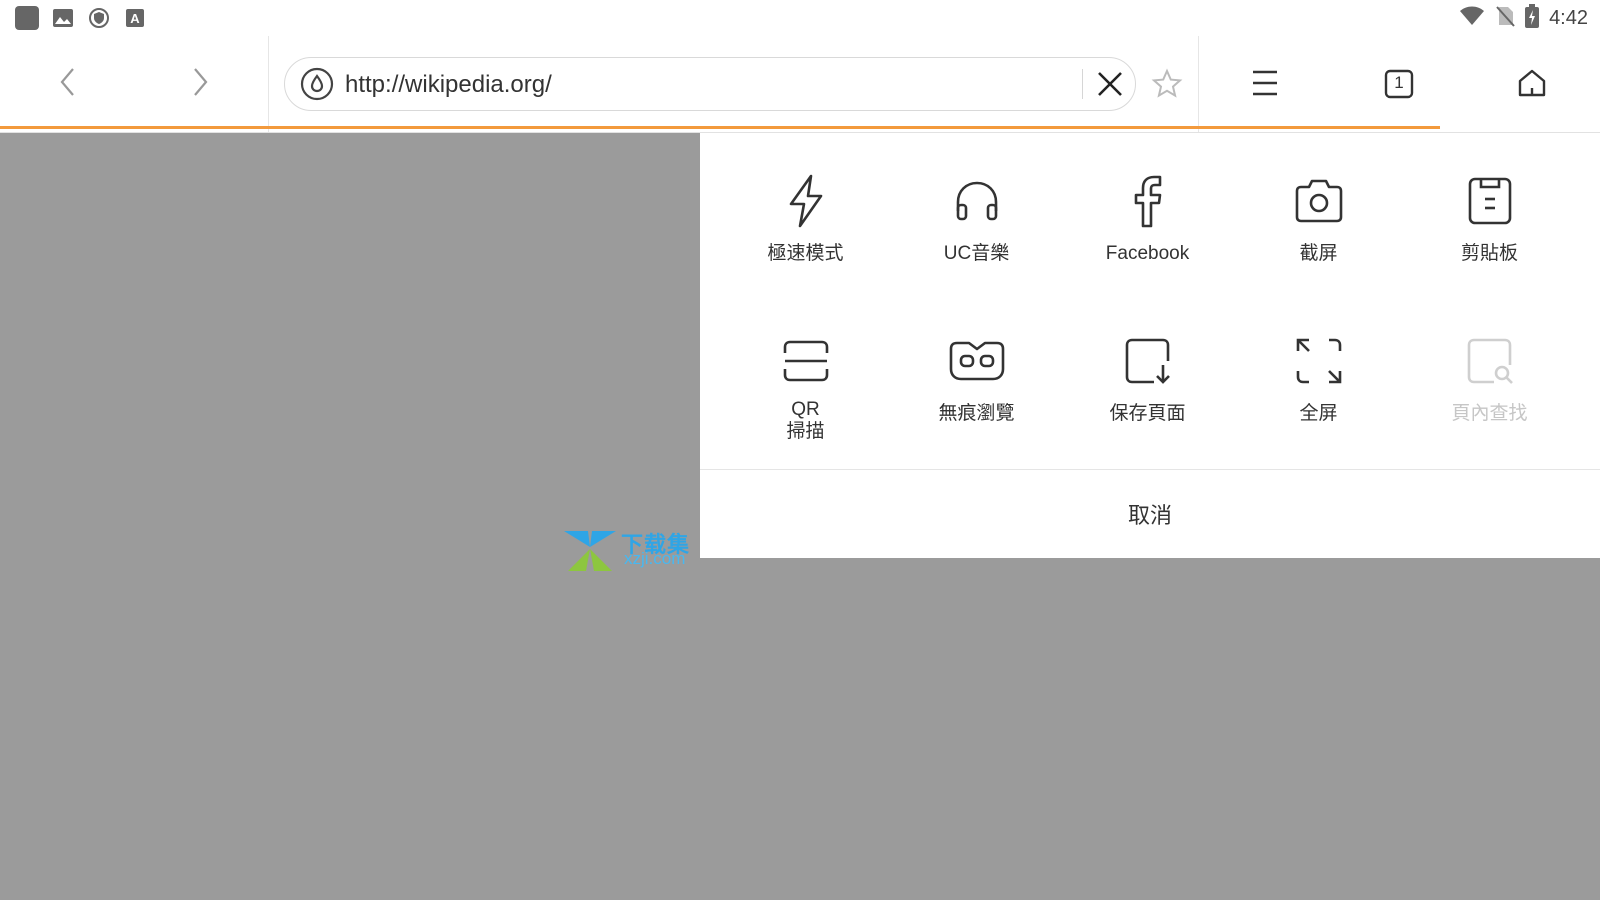 Image resolution: width=1600 pixels, height=900 pixels. I want to click on status-time: 4:42, so click(1568, 17).